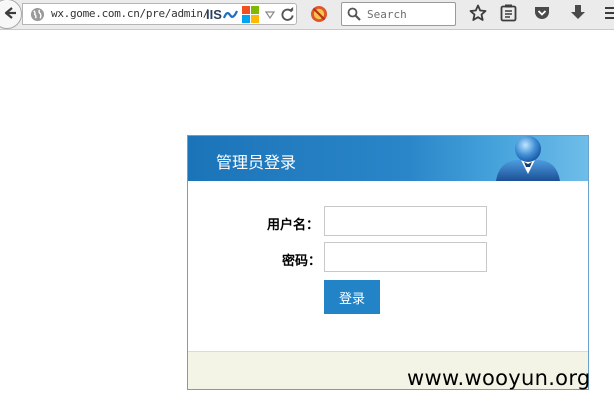 Image resolution: width=614 pixels, height=410 pixels. I want to click on dropdown-arrow-icon, so click(270, 15).